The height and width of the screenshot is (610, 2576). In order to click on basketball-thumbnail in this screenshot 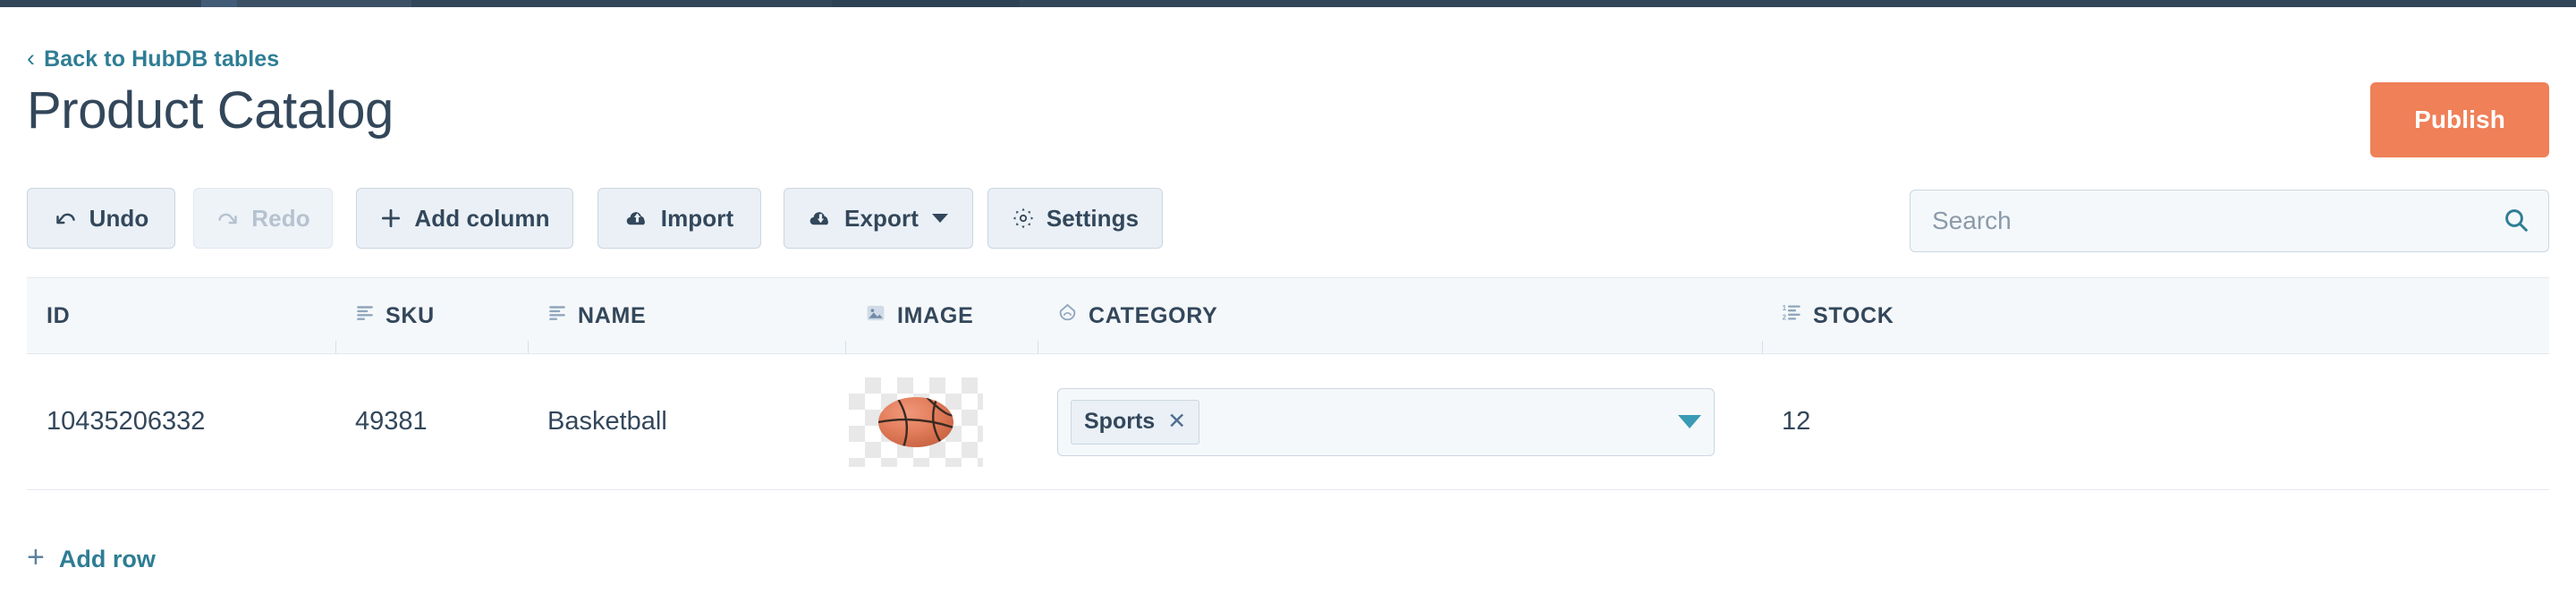, I will do `click(916, 422)`.